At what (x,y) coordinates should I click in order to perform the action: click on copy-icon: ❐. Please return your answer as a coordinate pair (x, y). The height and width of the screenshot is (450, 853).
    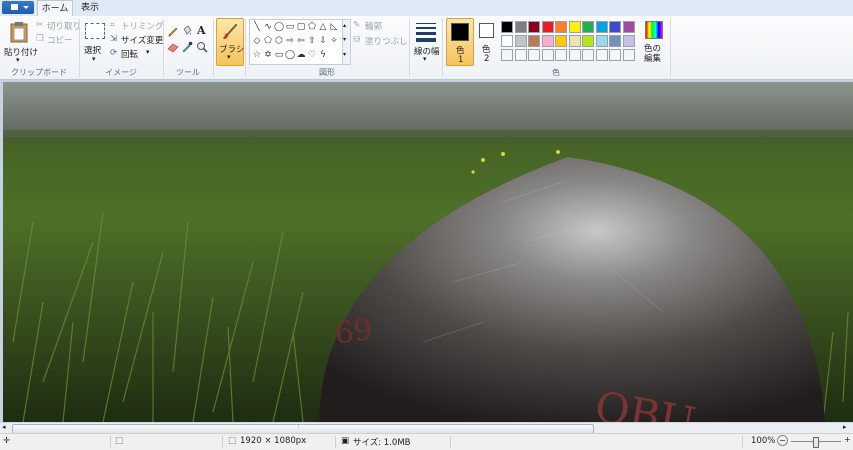
    Looking at the image, I should click on (40, 39).